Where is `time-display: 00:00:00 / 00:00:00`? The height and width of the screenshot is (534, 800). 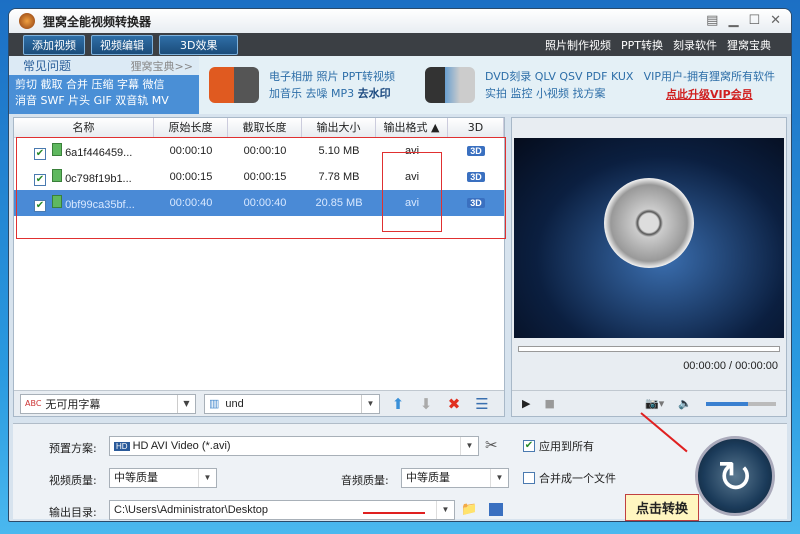 time-display: 00:00:00 / 00:00:00 is located at coordinates (730, 366).